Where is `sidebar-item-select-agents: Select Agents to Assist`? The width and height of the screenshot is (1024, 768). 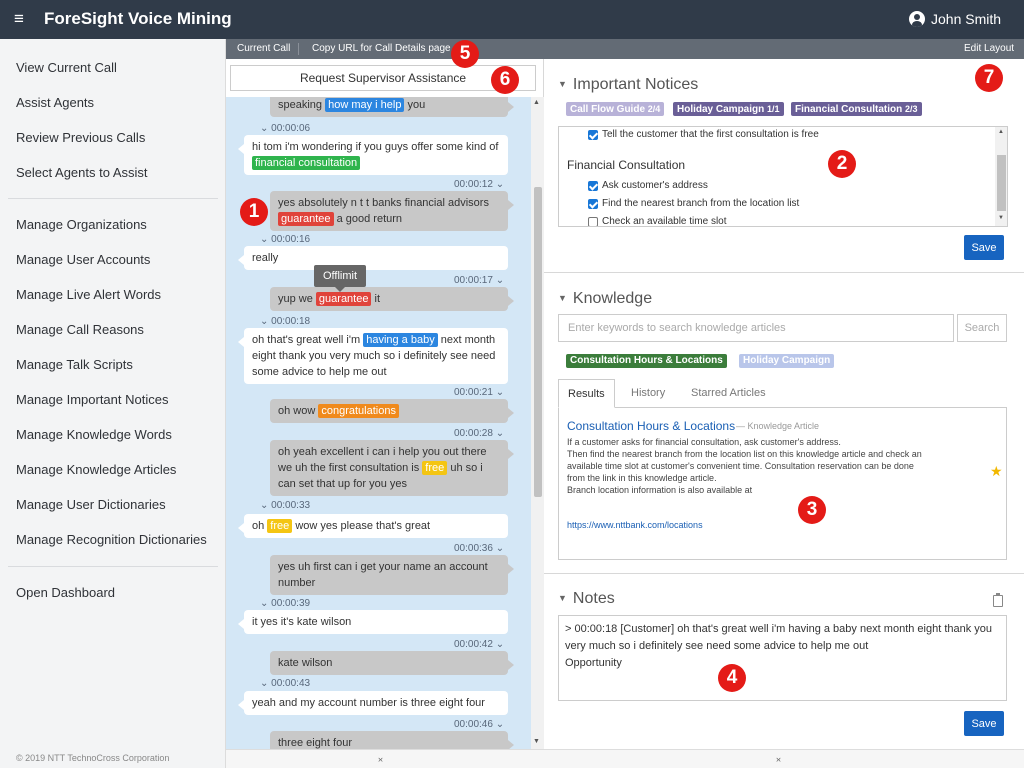
sidebar-item-select-agents: Select Agents to Assist is located at coordinates (82, 173).